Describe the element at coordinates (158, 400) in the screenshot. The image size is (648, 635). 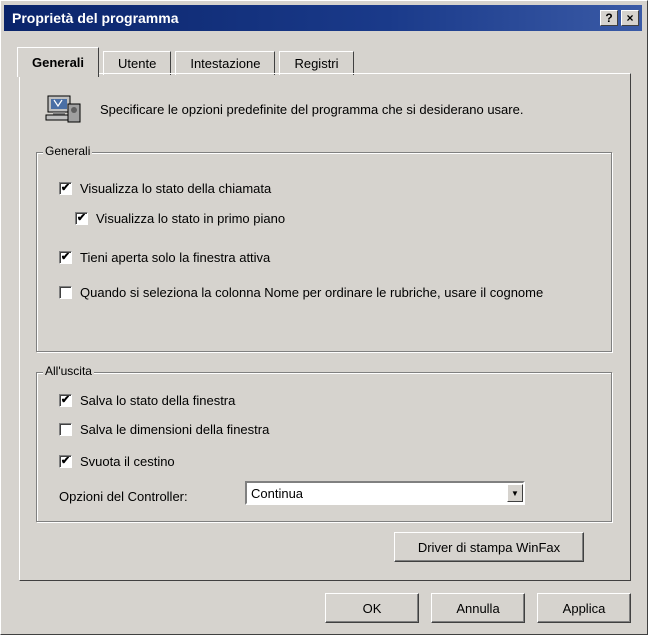
I see `option-label: Salva lo stato della finestra` at that location.